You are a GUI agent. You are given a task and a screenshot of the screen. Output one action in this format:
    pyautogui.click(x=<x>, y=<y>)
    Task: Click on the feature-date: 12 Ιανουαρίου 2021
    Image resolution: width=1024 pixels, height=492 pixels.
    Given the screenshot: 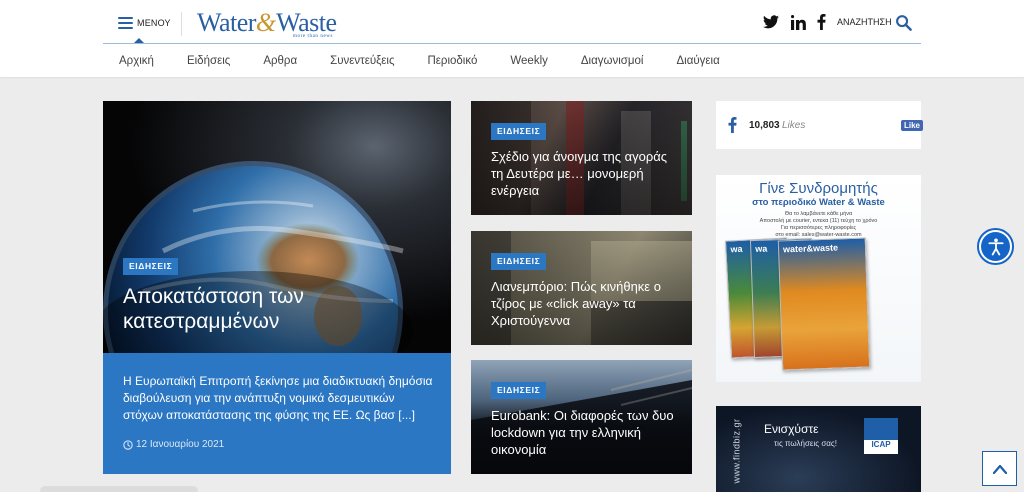 What is the action you would take?
    pyautogui.click(x=173, y=444)
    